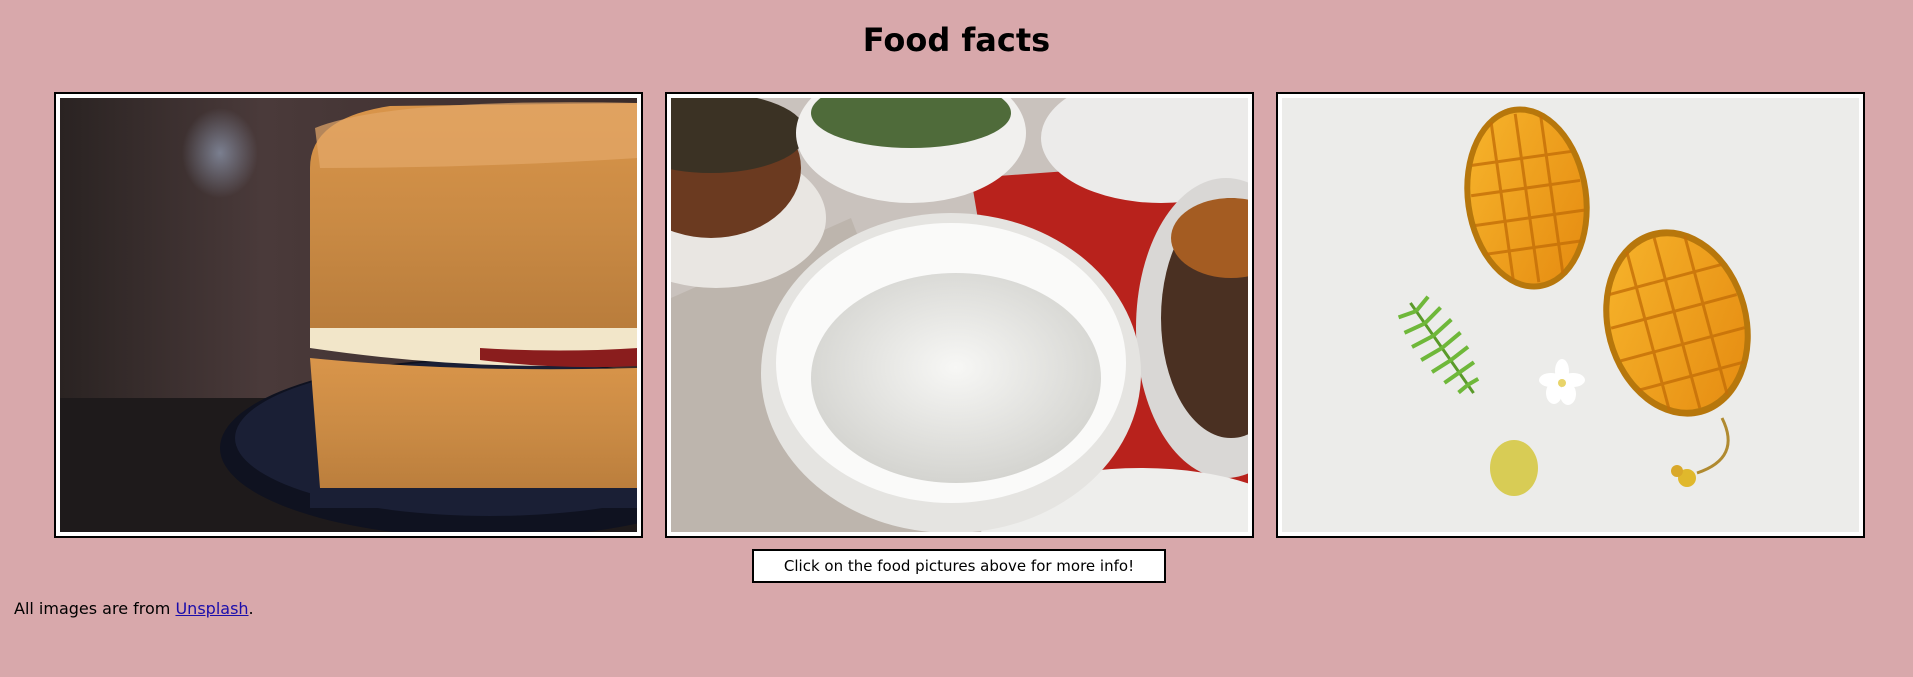 Image resolution: width=1913 pixels, height=677 pixels. Describe the element at coordinates (211, 608) in the screenshot. I see `unsplash-link: Unsplash` at that location.